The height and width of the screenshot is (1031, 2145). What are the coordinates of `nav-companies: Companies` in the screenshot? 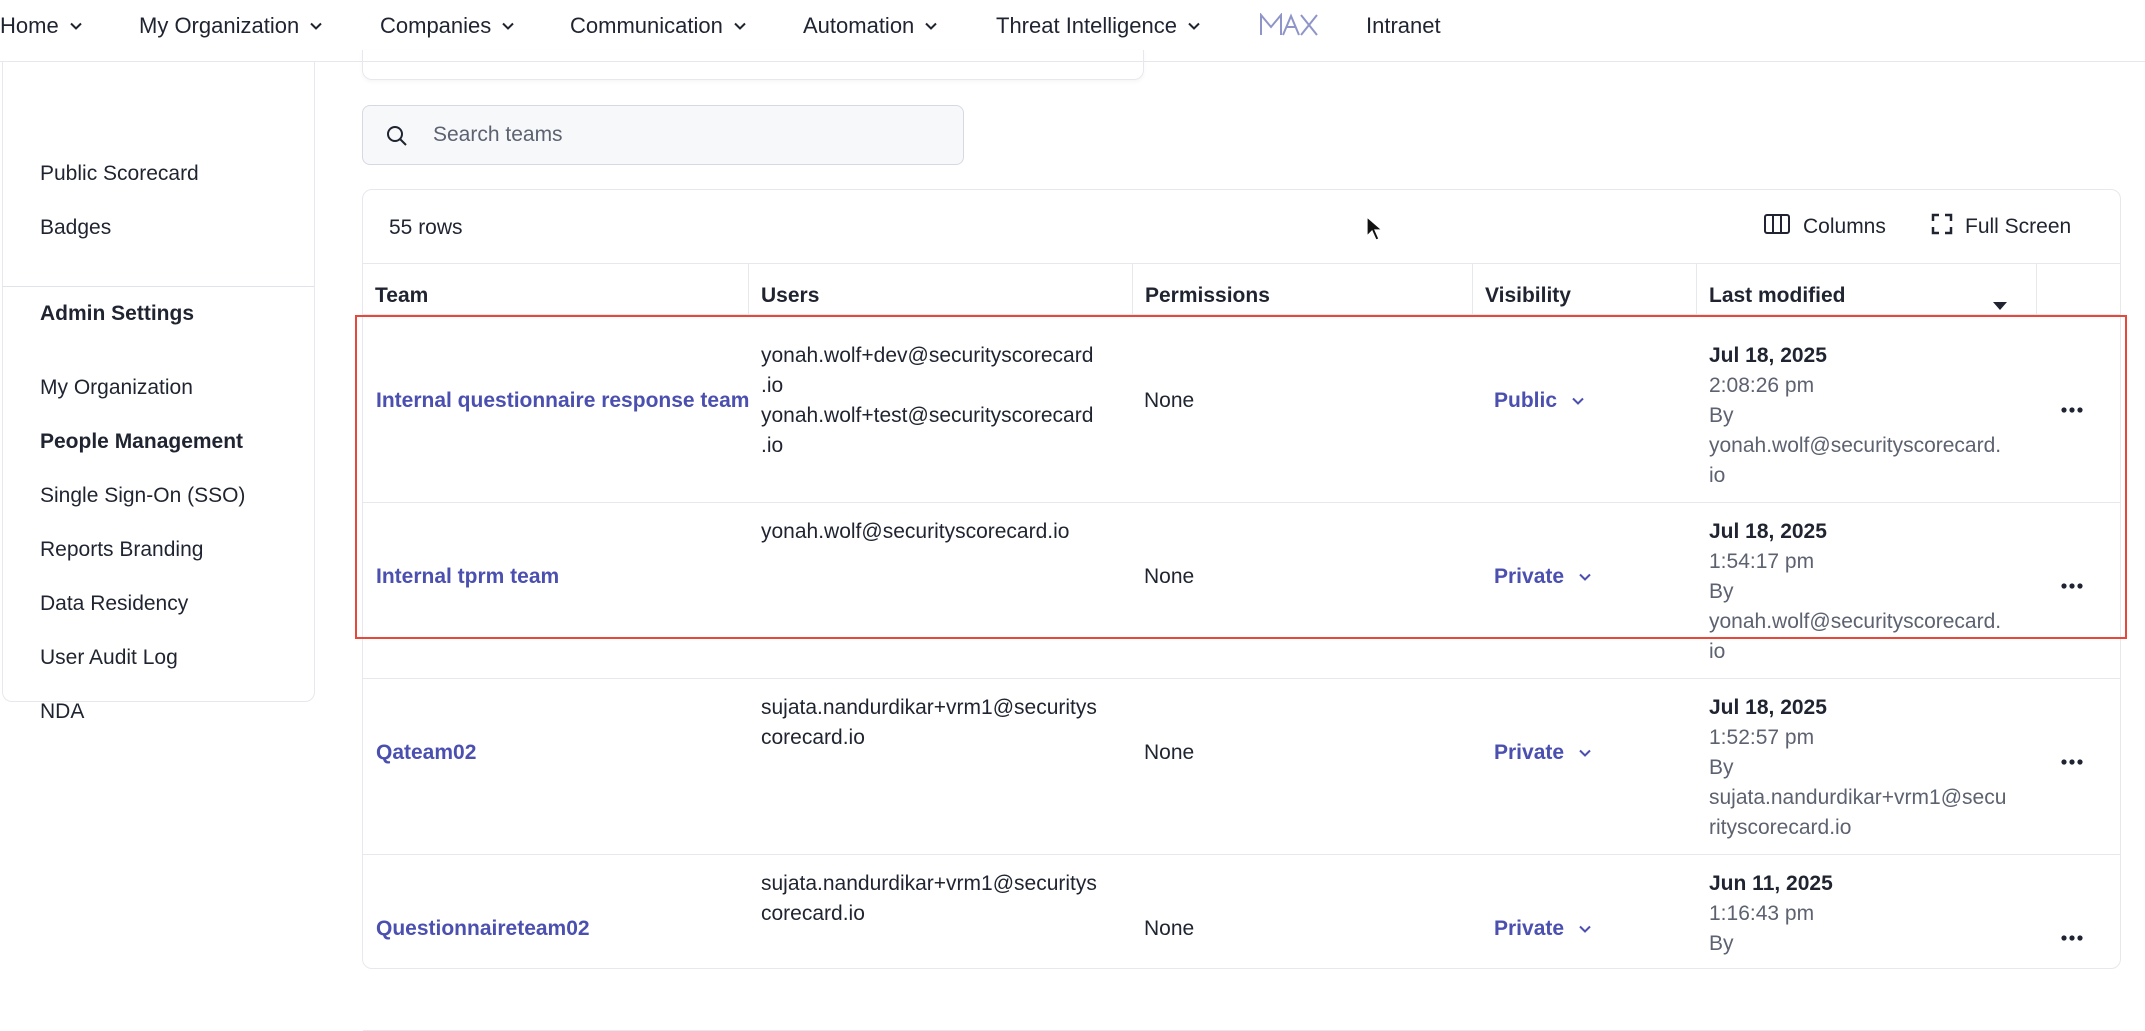 It's located at (447, 26).